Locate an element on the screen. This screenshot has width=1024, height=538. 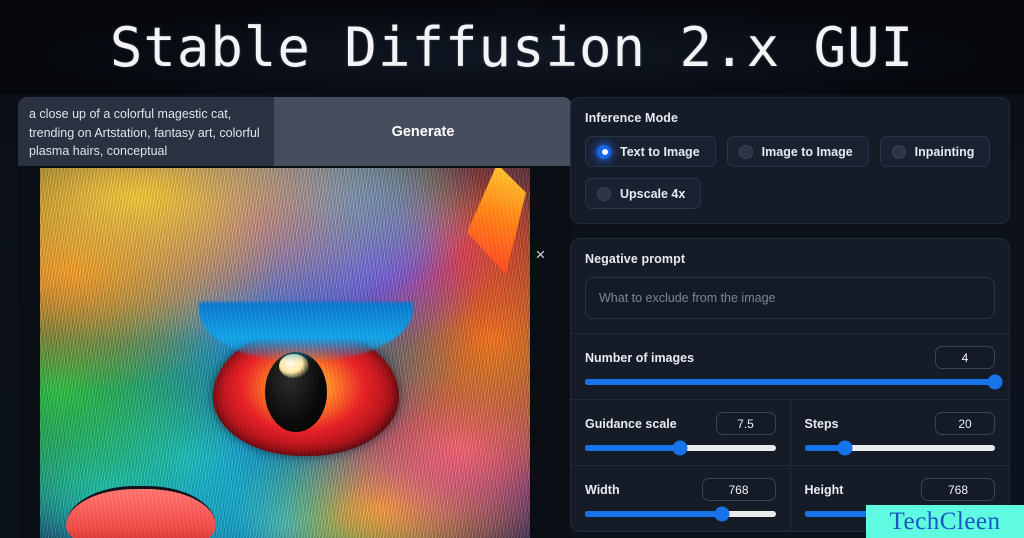
steps-track is located at coordinates (899, 448).